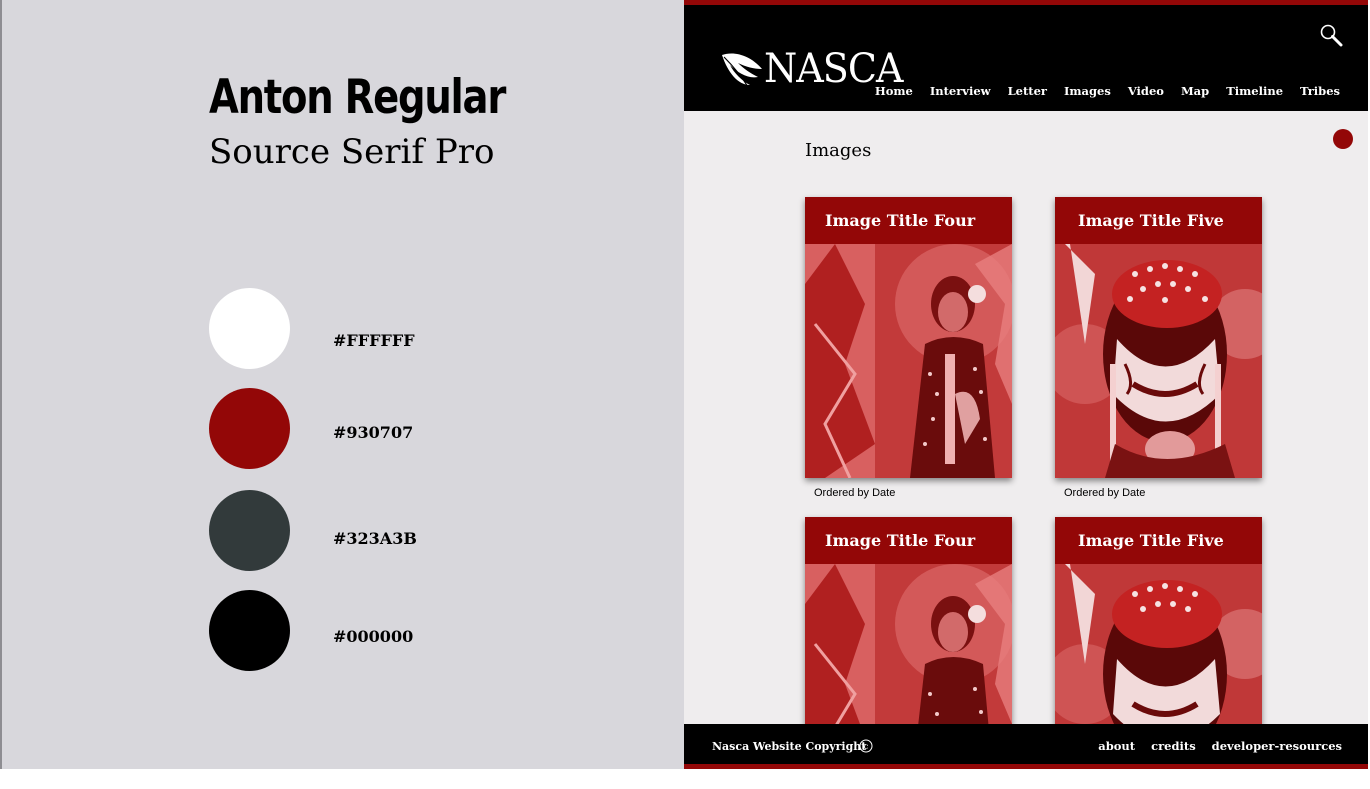 Image resolution: width=1370 pixels, height=789 pixels. I want to click on site-logo: NASCA, so click(815, 69).